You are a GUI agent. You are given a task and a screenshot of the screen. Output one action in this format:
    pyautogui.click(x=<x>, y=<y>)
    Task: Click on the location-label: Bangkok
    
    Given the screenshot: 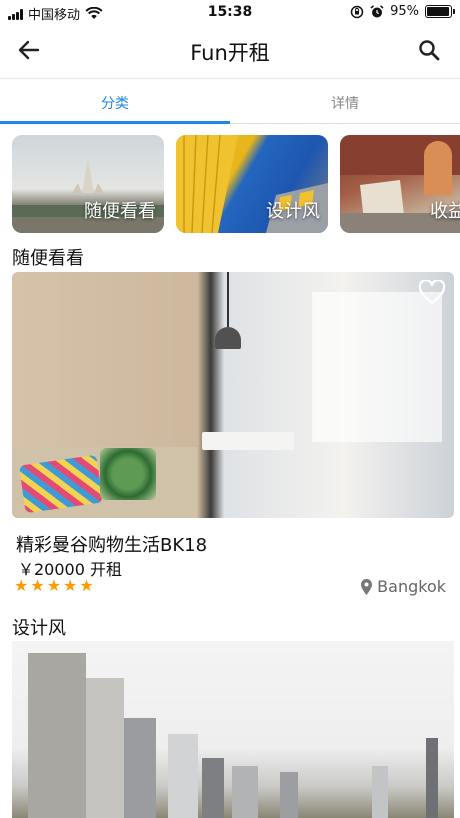 What is the action you would take?
    pyautogui.click(x=411, y=586)
    